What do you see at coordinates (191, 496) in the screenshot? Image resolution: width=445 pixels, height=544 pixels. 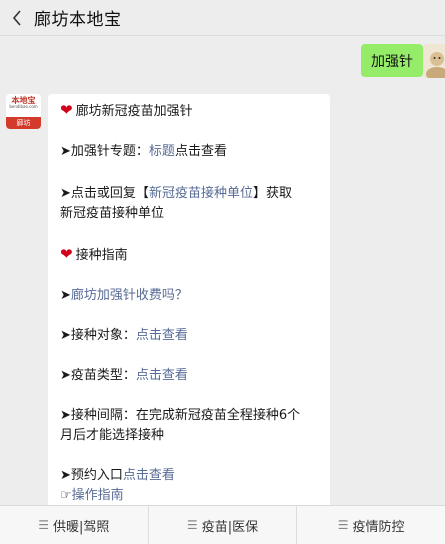 I see `message-line-operation: ☞操作指南` at bounding box center [191, 496].